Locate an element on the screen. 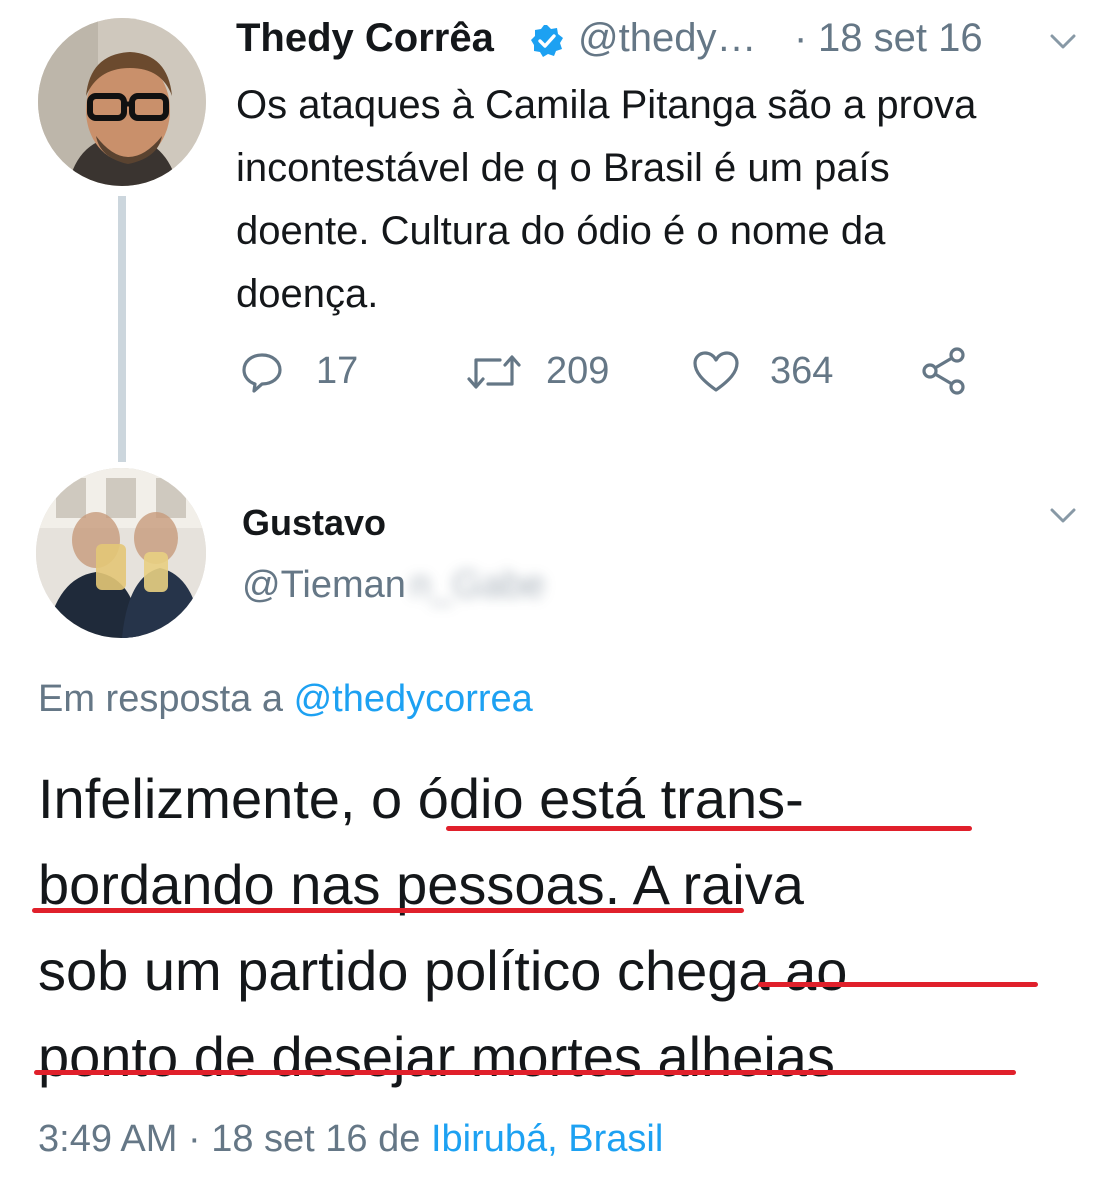  in-reply-to-line: Em resposta a @thedycorrea is located at coordinates (285, 699).